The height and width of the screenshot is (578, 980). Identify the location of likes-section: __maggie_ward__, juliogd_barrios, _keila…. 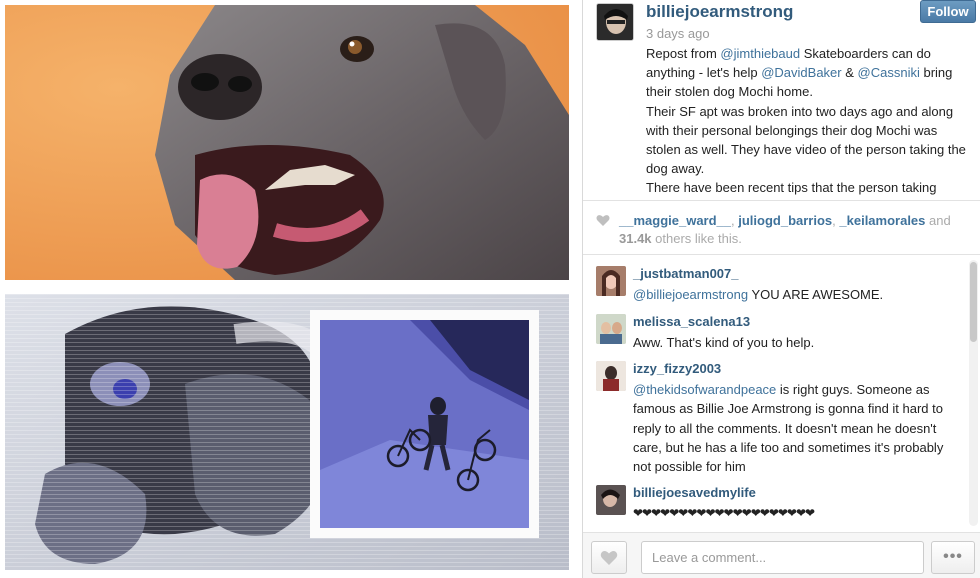
(781, 227).